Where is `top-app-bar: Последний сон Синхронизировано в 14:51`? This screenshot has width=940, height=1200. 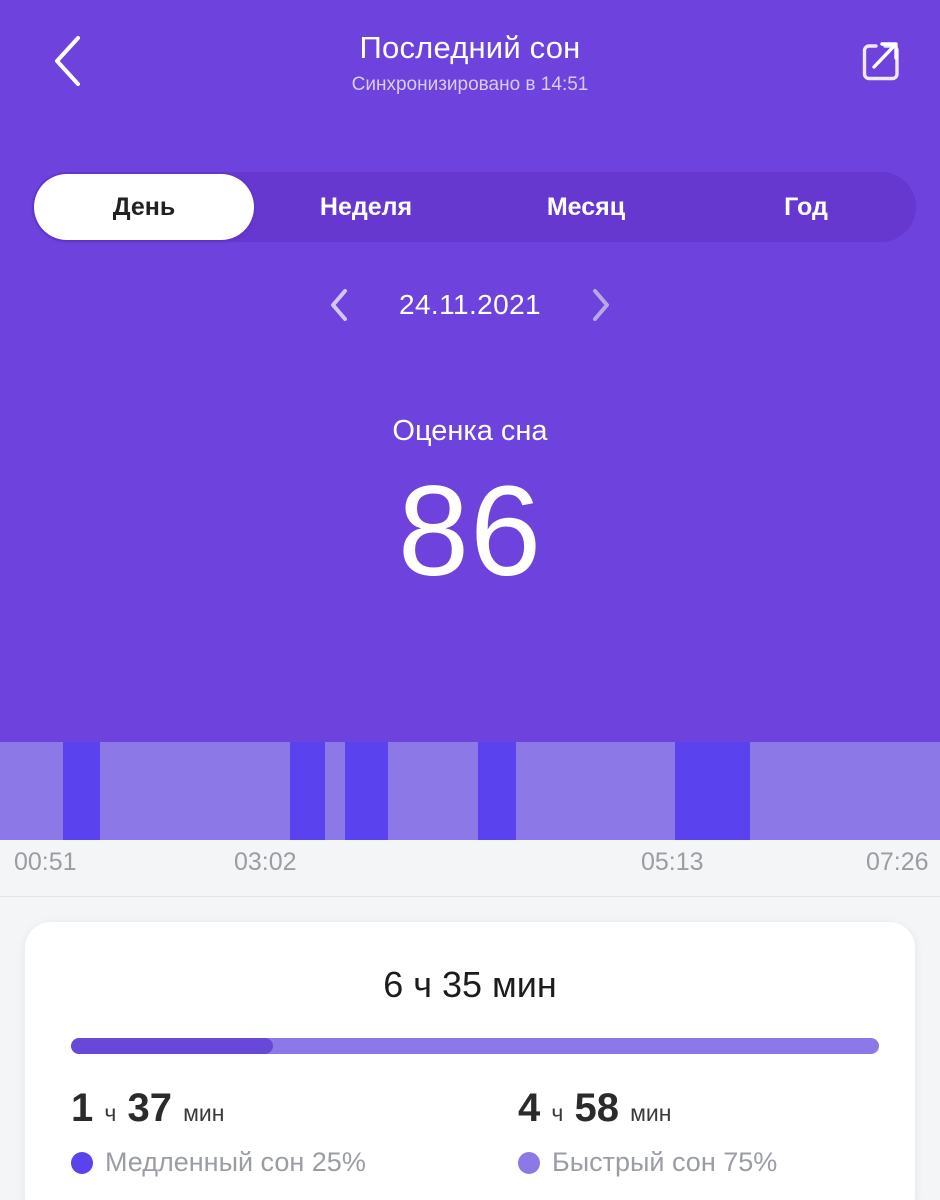 top-app-bar: Последний сон Синхронизировано в 14:51 is located at coordinates (470, 65).